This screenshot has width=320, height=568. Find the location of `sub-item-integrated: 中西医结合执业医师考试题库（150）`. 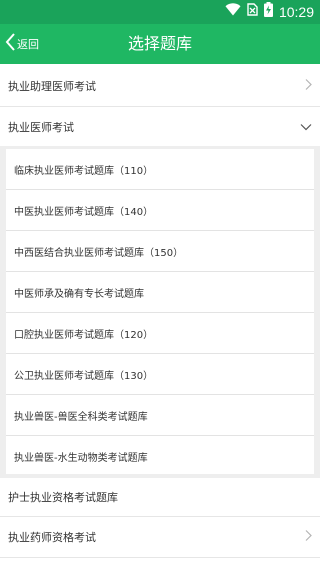

sub-item-integrated: 中西医结合执业医师考试题库（150） is located at coordinates (160, 251).